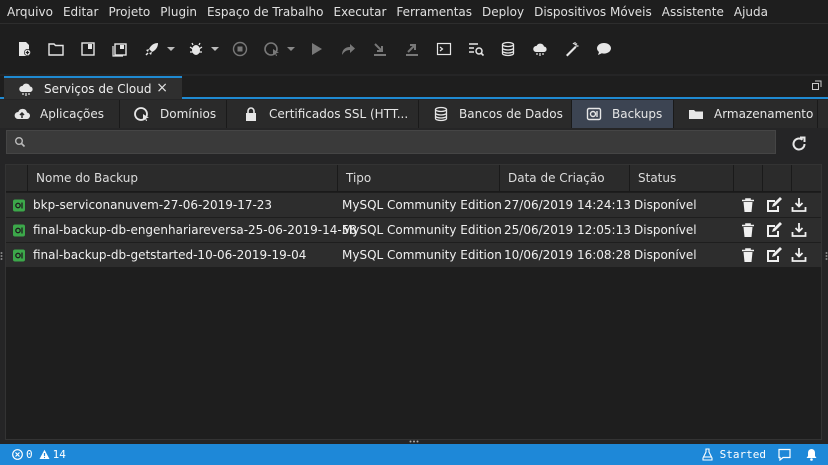 The image size is (828, 465). What do you see at coordinates (60, 114) in the screenshot?
I see `subtab-aplicacoes: Aplicações` at bounding box center [60, 114].